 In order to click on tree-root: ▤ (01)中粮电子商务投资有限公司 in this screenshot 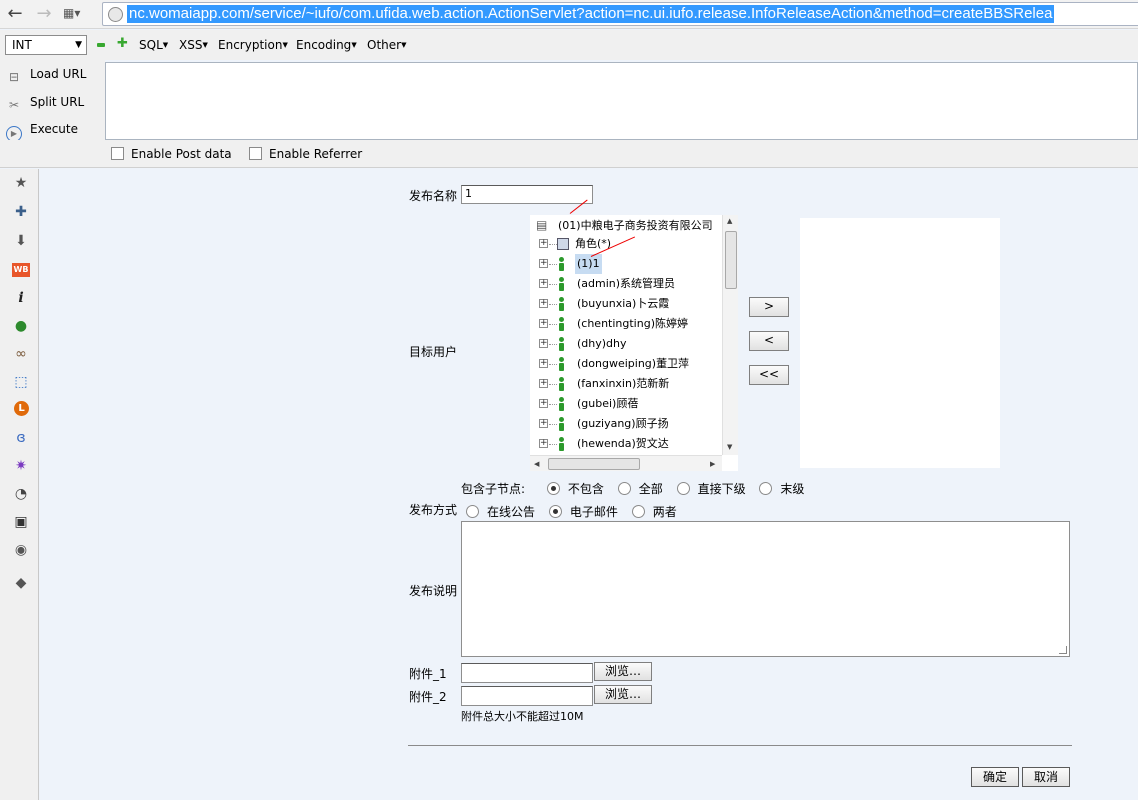, I will do `click(626, 226)`.